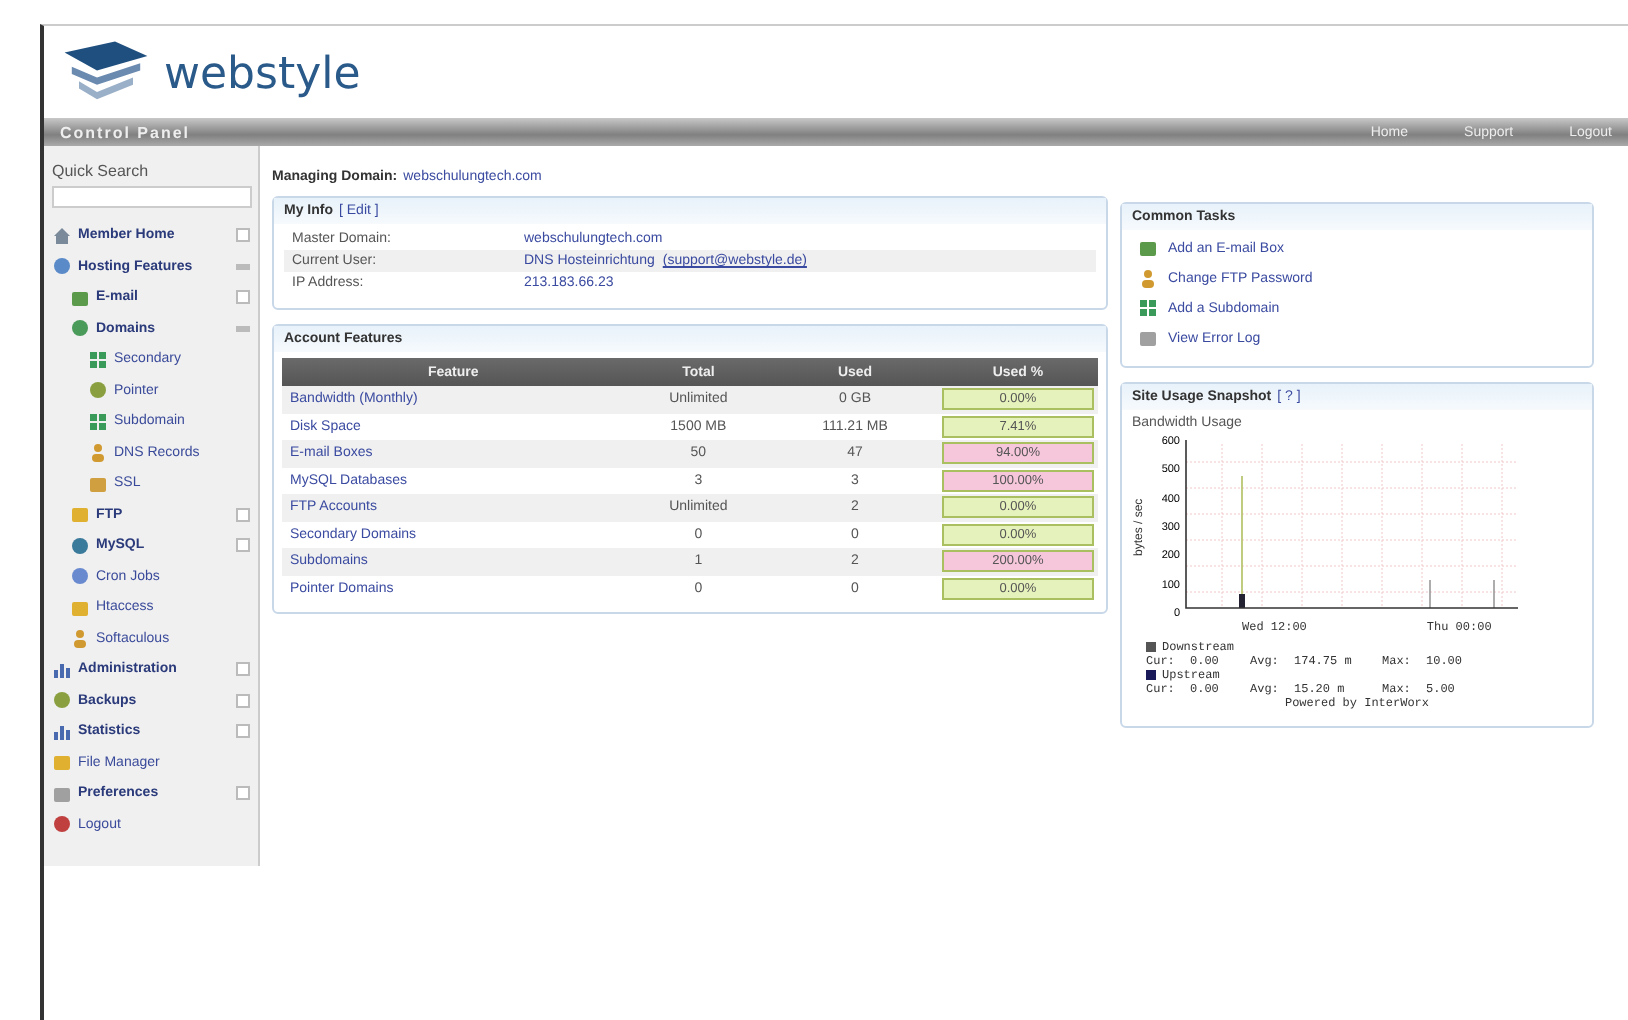 The image size is (1628, 1020). I want to click on panel-title: Control Panel, so click(125, 132).